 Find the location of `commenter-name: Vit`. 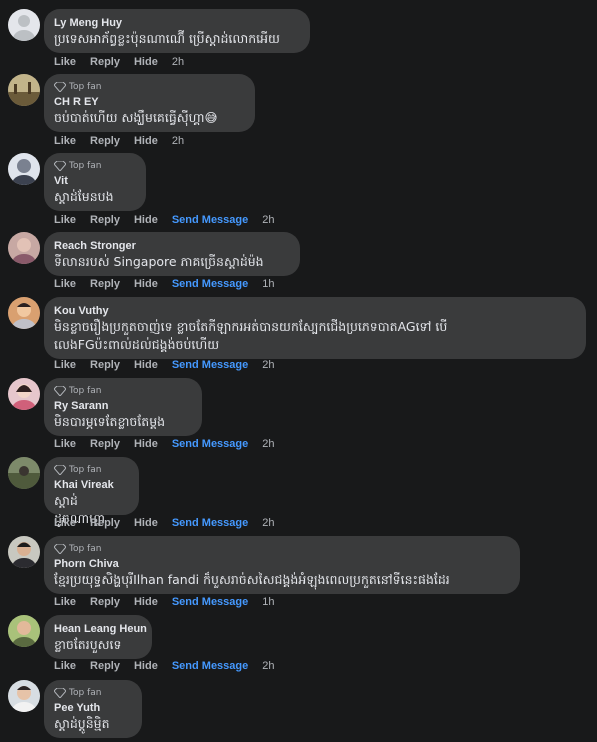

commenter-name: Vit is located at coordinates (94, 181).